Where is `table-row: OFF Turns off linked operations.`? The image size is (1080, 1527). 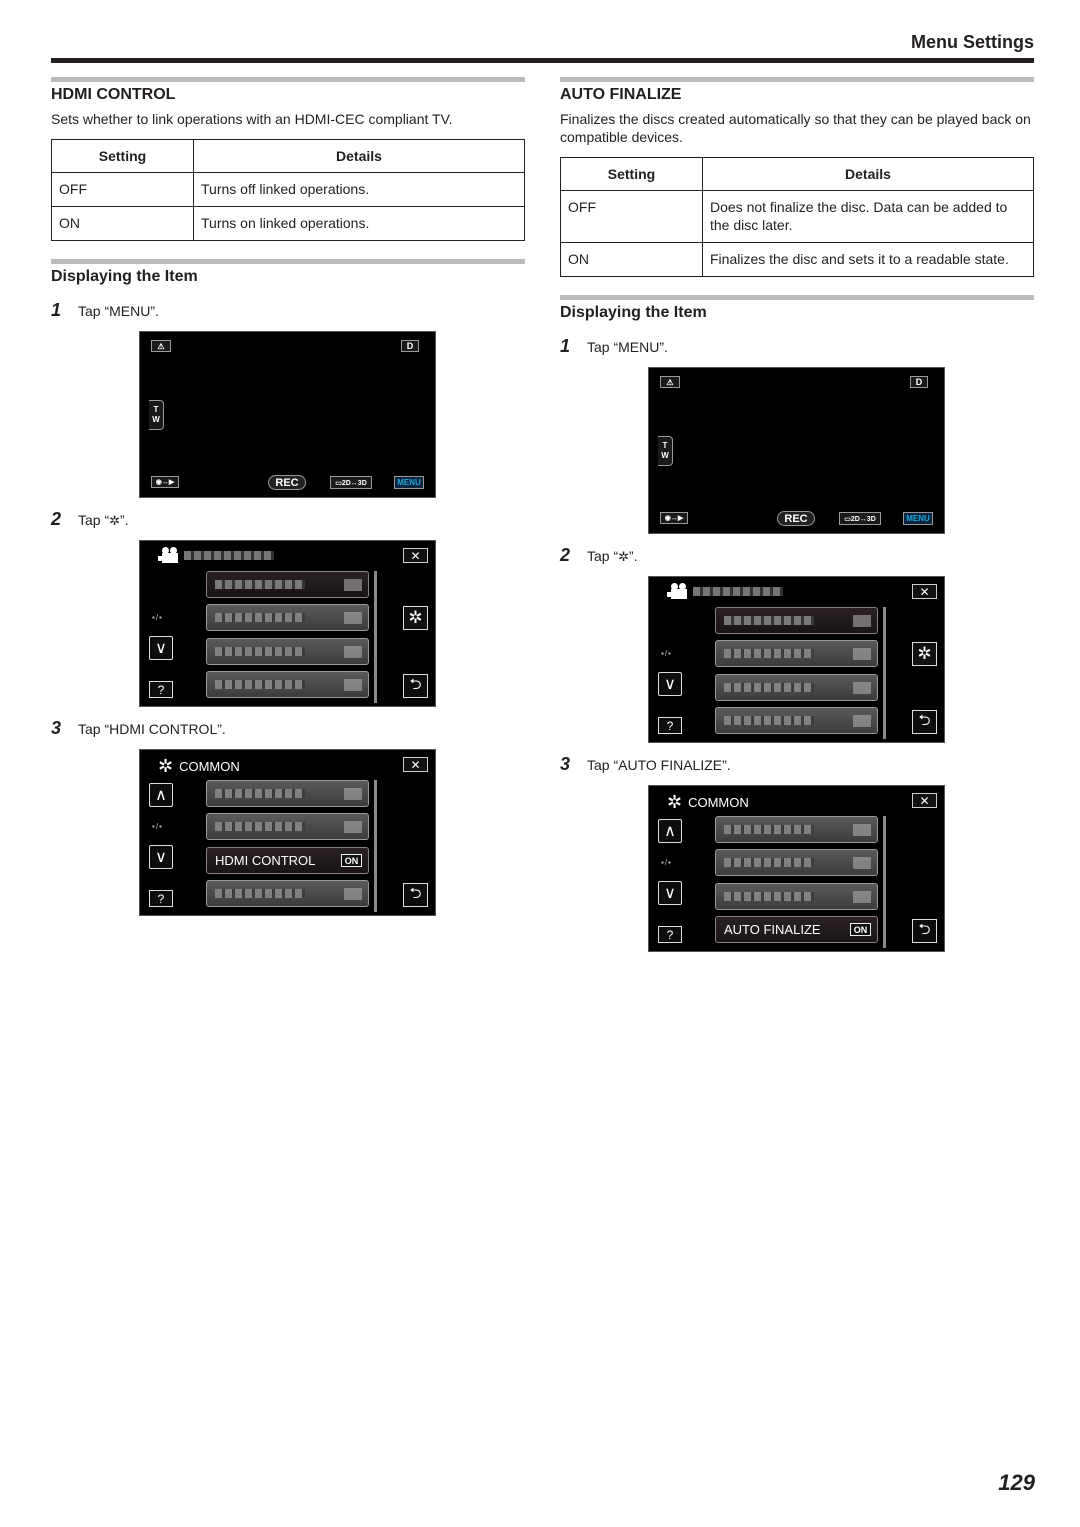
table-row: OFF Turns off linked operations. is located at coordinates (288, 189).